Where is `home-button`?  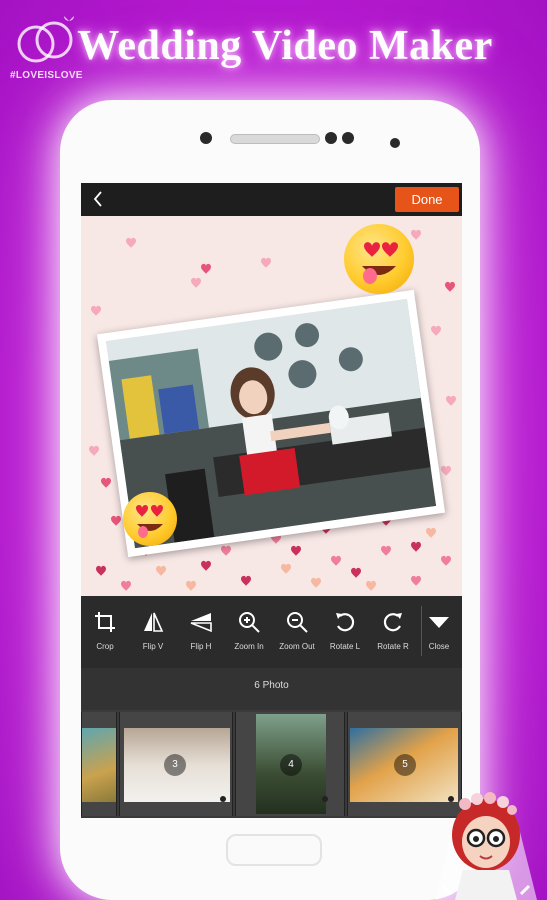
home-button is located at coordinates (274, 850).